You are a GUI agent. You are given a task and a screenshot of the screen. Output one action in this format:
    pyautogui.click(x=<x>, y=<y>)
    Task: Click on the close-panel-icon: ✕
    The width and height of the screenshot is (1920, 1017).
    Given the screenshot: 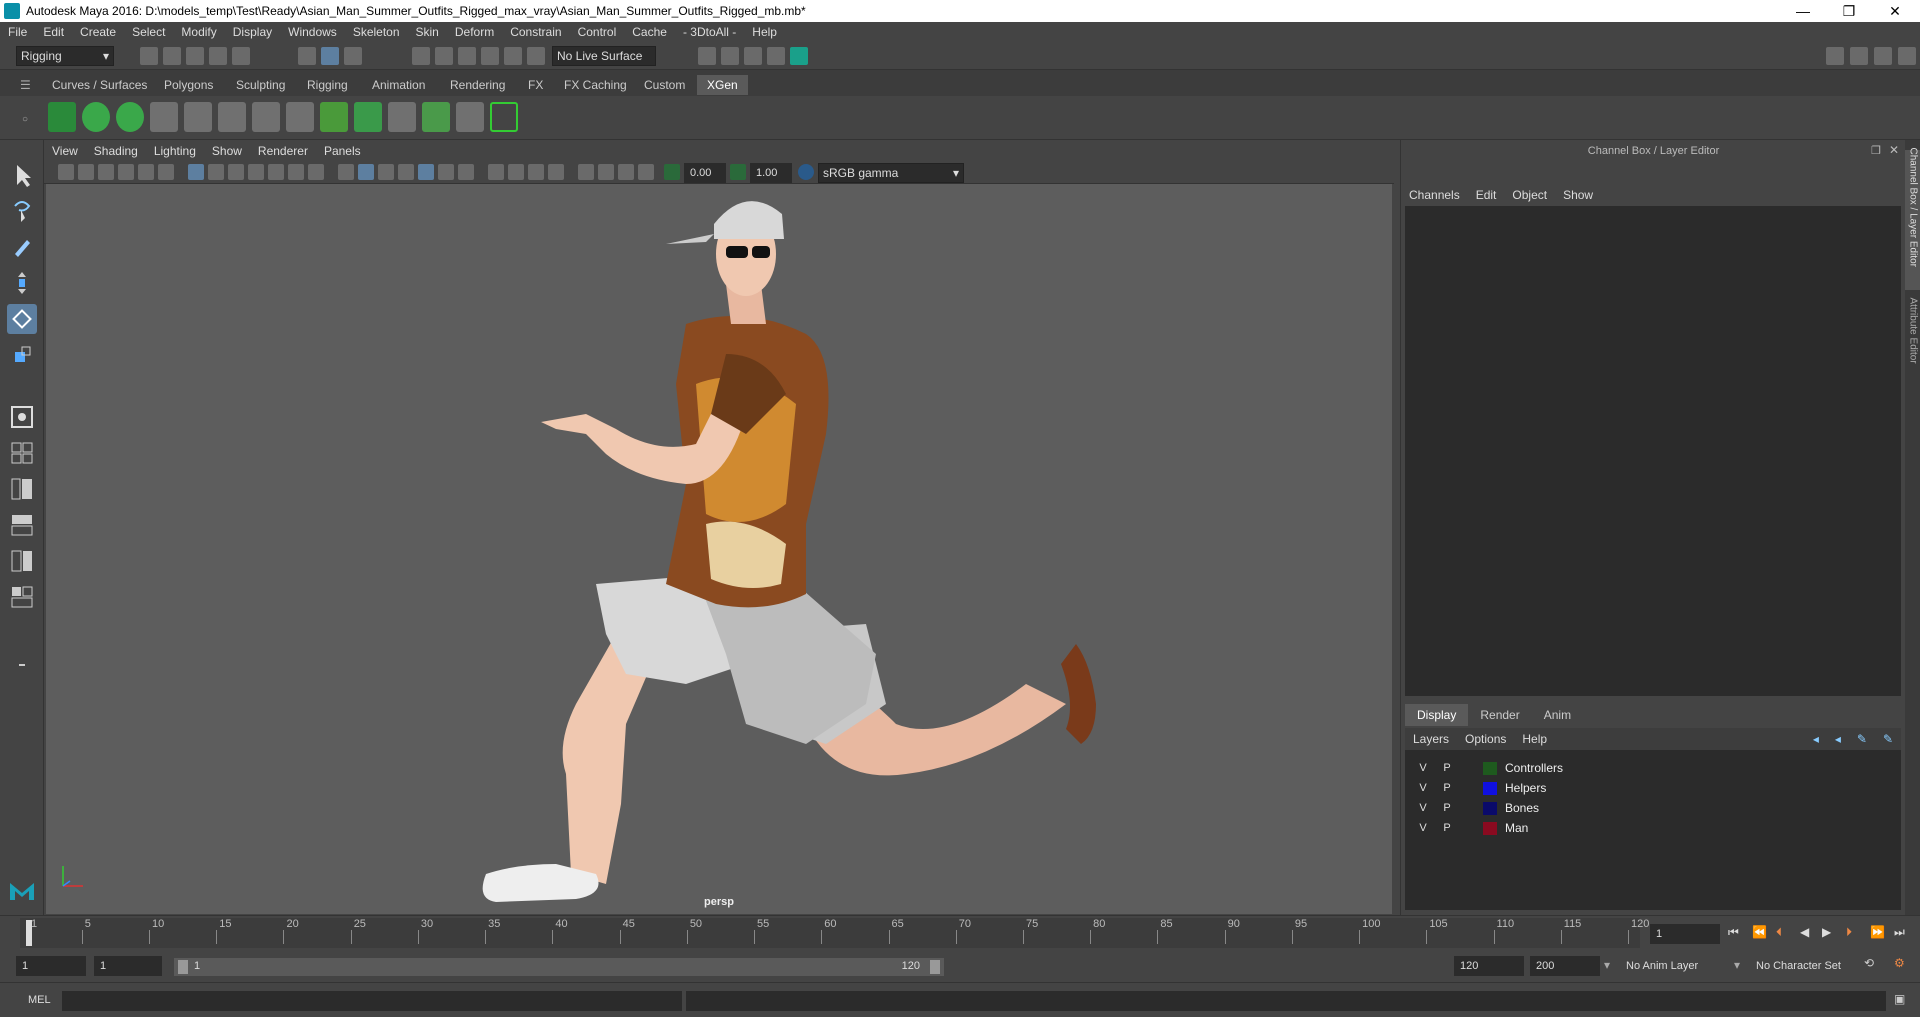 What is the action you would take?
    pyautogui.click(x=1894, y=150)
    